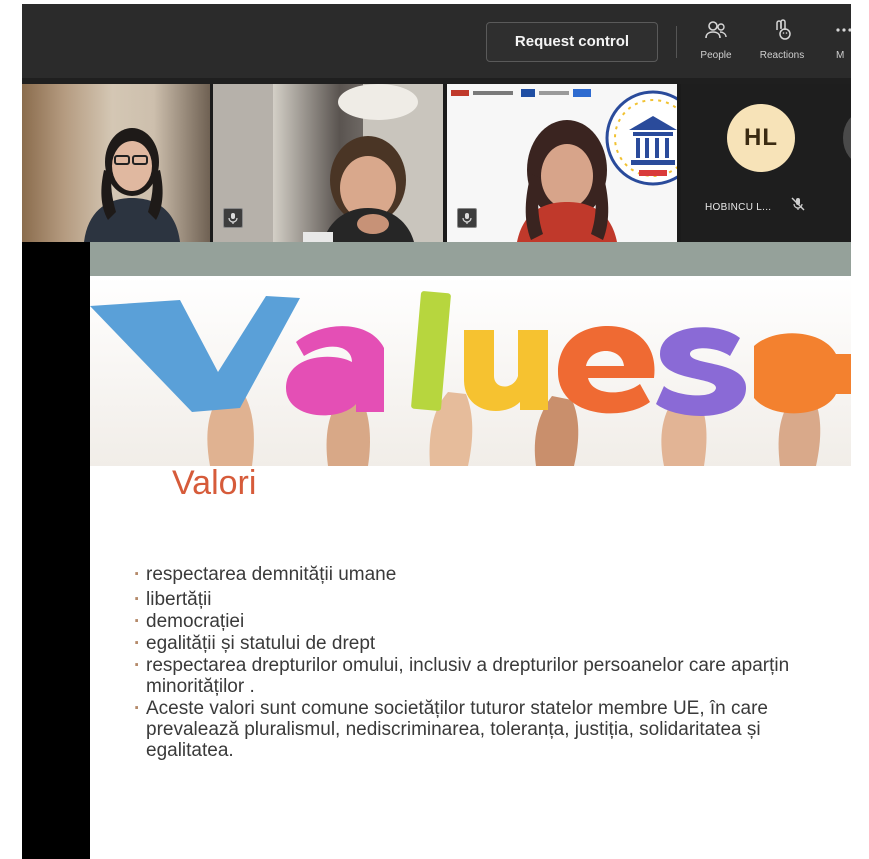 Image resolution: width=869 pixels, height=859 pixels. What do you see at coordinates (436, 41) in the screenshot?
I see `meeting-toolbar: Request control People Reactions M` at bounding box center [436, 41].